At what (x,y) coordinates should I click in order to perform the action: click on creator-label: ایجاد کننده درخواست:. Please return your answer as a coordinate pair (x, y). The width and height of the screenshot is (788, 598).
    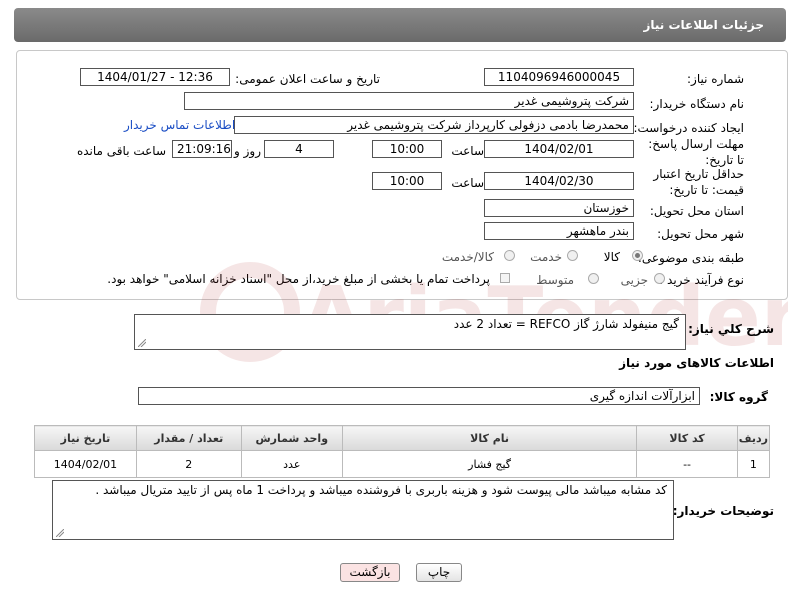
    Looking at the image, I should click on (688, 128).